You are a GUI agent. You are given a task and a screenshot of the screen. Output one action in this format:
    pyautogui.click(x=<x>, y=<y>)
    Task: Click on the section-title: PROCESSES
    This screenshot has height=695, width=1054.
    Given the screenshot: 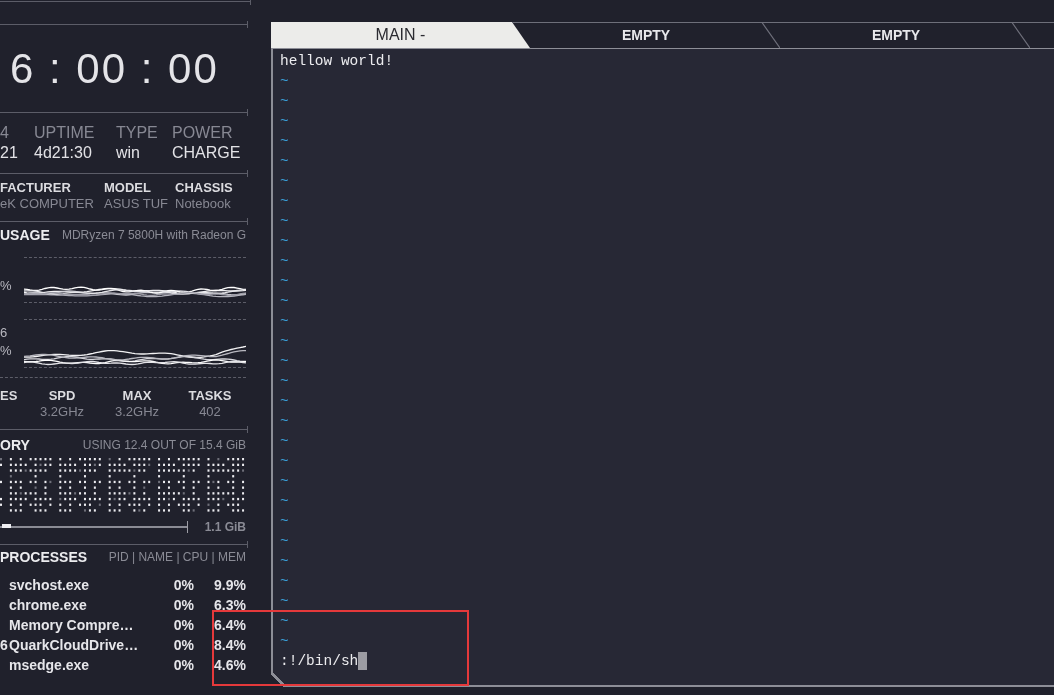 What is the action you would take?
    pyautogui.click(x=44, y=557)
    